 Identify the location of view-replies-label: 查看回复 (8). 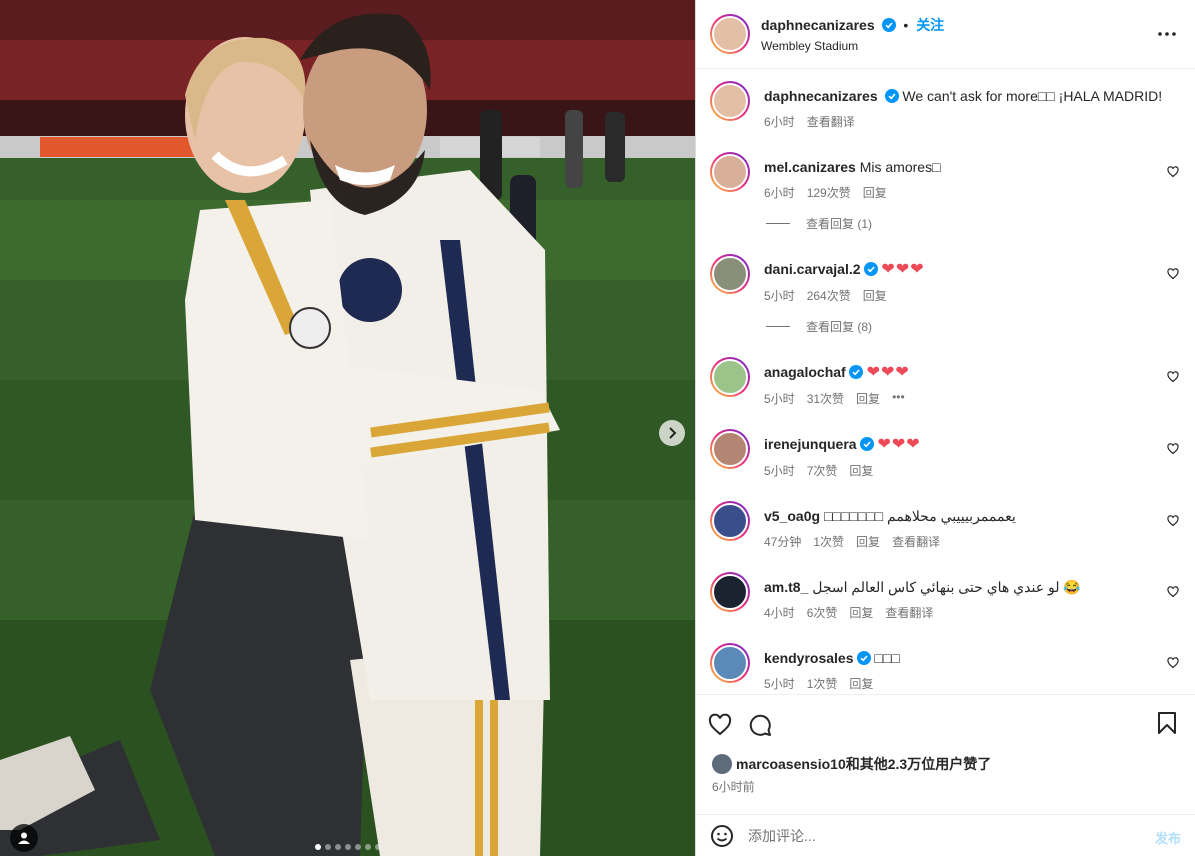
(839, 326).